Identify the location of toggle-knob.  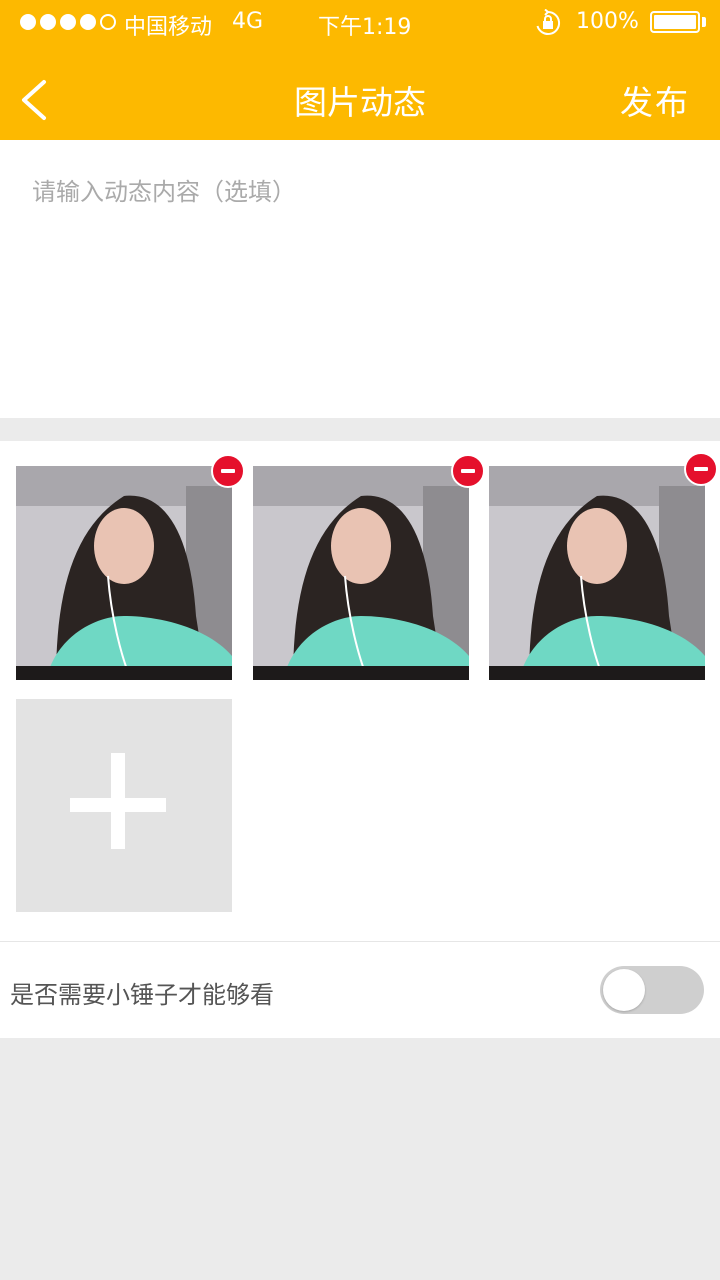
(624, 990).